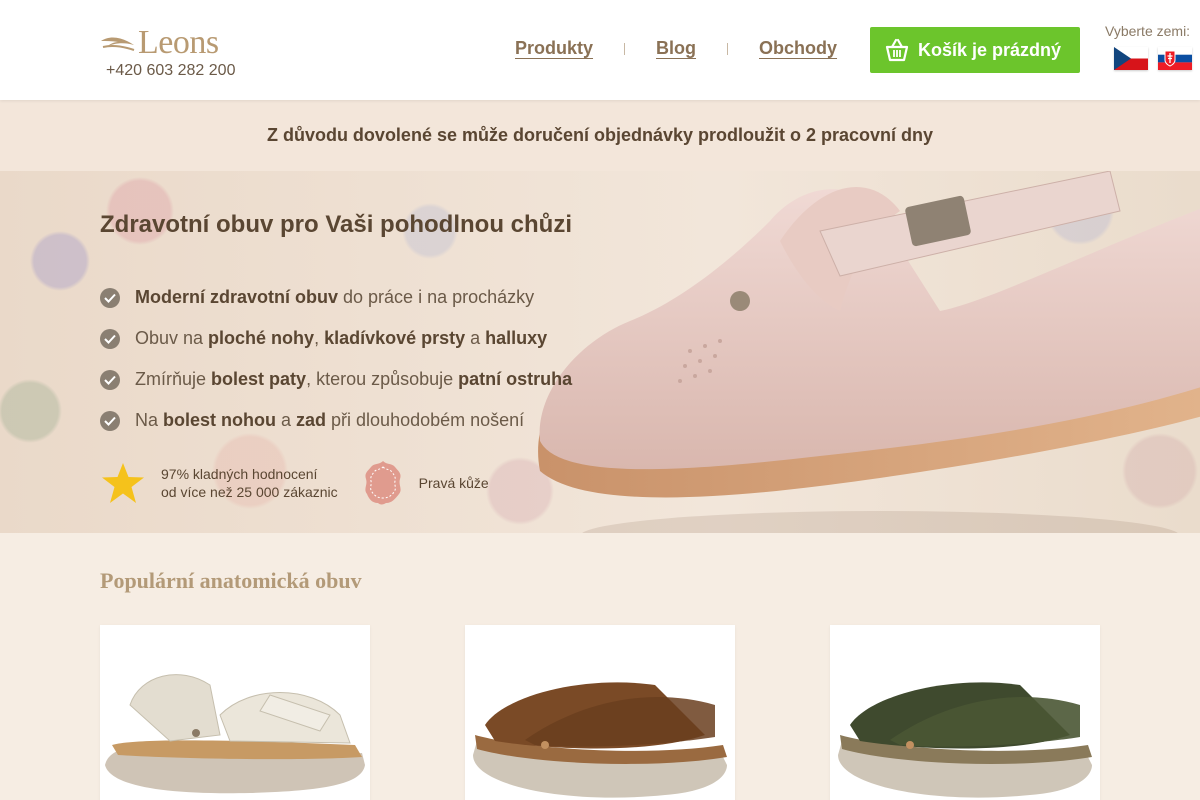 Image resolution: width=1200 pixels, height=800 pixels. I want to click on nav-produkty: Produkty, so click(554, 48).